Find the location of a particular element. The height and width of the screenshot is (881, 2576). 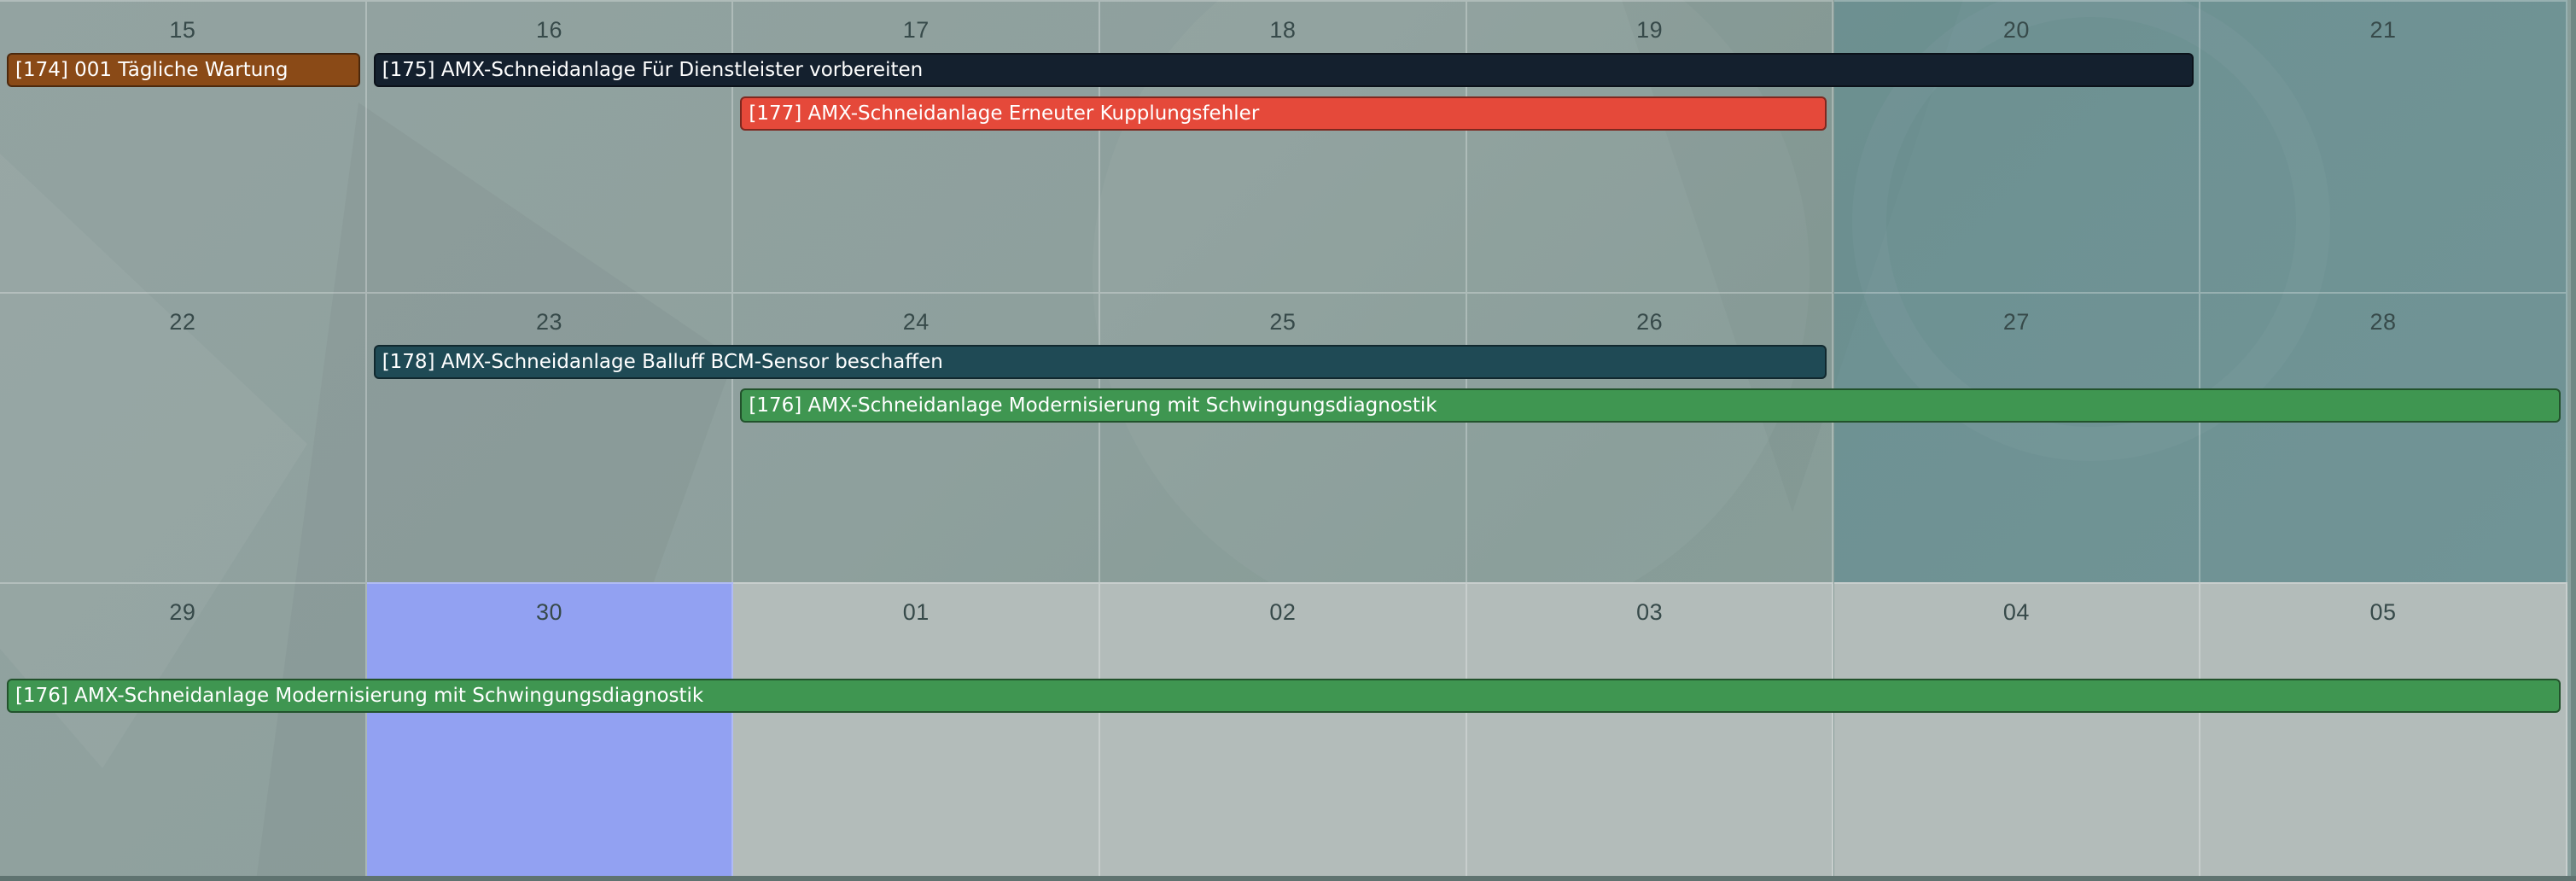

day-number: 01 is located at coordinates (916, 612).